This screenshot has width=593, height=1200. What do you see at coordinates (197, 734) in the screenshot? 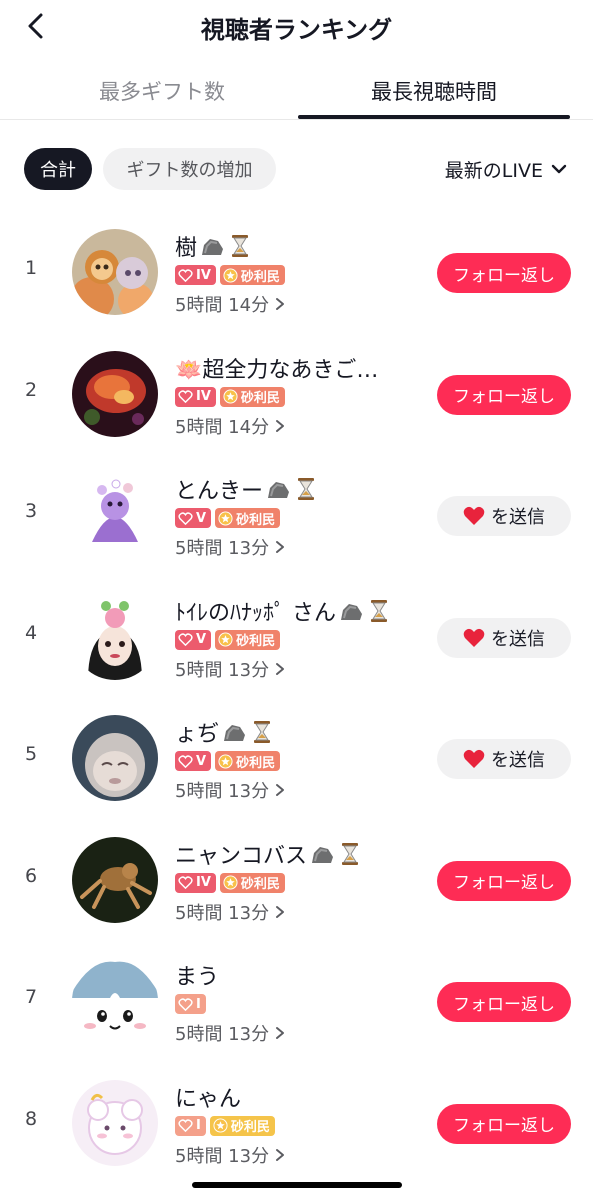
I see `viewer-name: ょぢ` at bounding box center [197, 734].